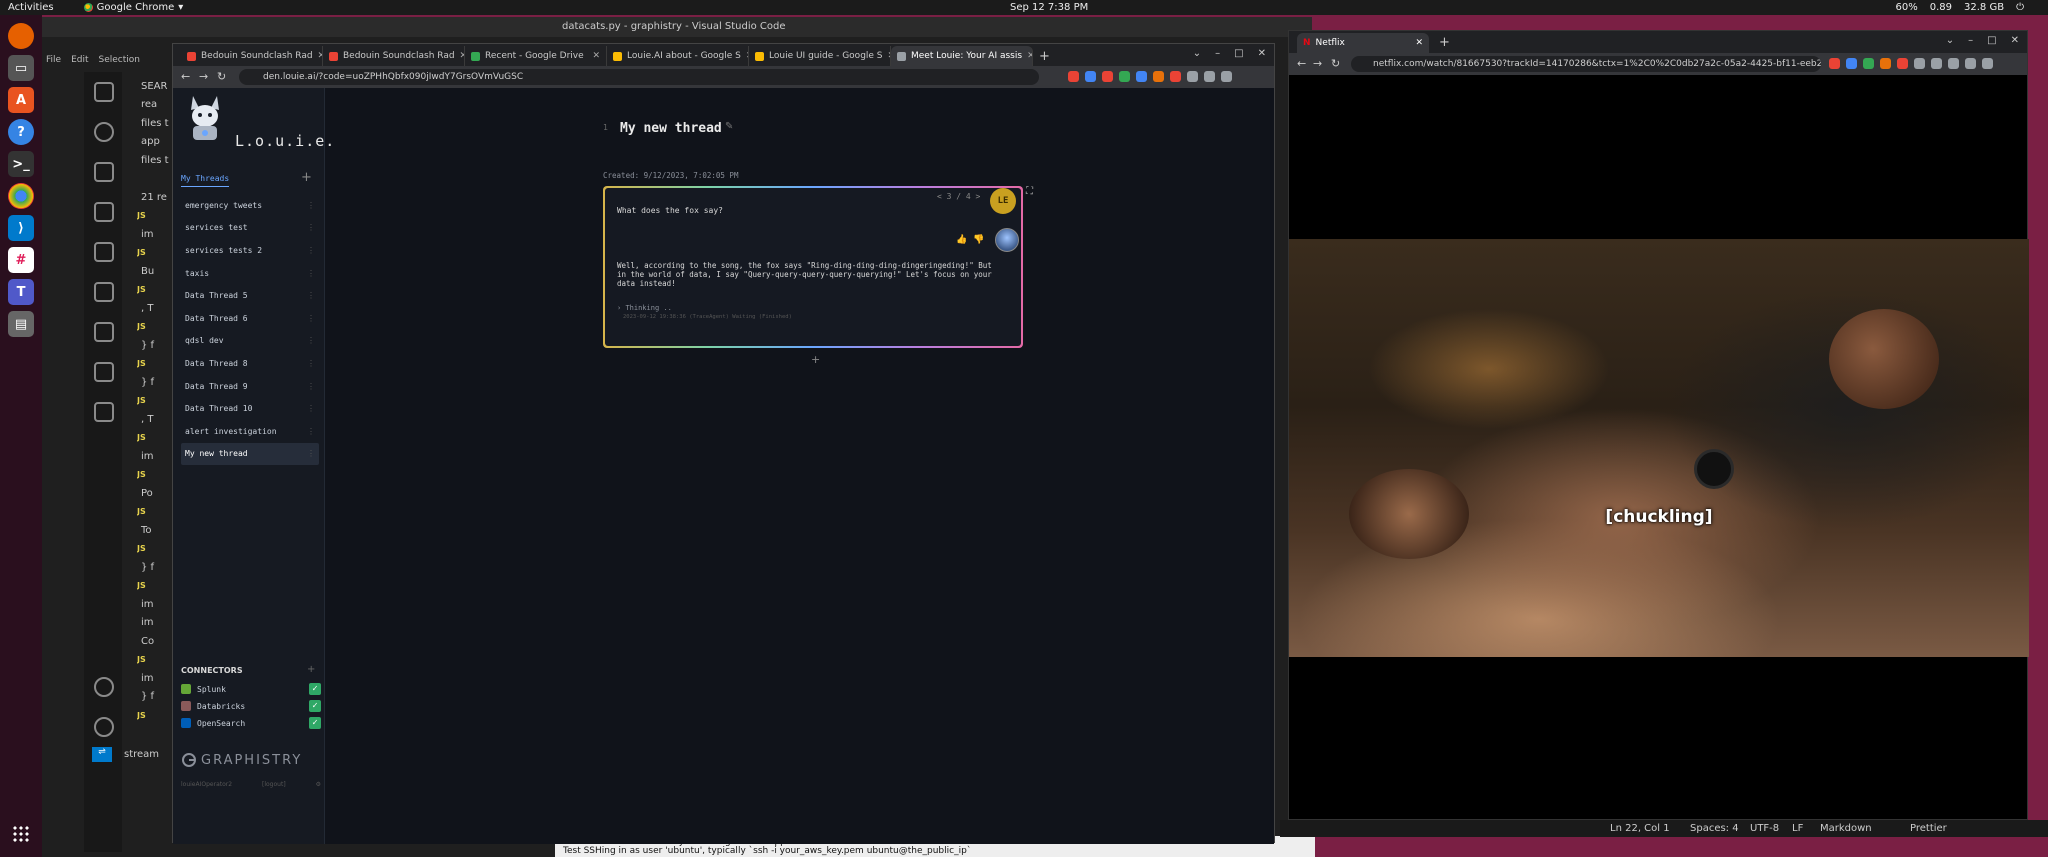 Image resolution: width=2048 pixels, height=857 pixels. What do you see at coordinates (285, 141) in the screenshot?
I see `louie-logo-text: L.o.u.i.e.` at bounding box center [285, 141].